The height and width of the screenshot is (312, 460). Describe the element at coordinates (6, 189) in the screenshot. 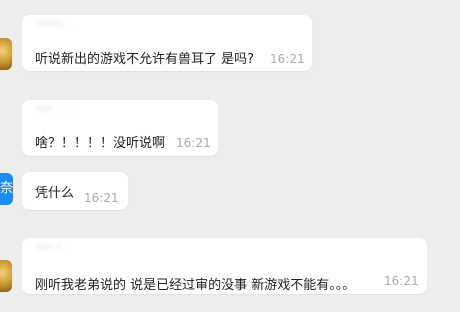

I see `user-avatar: 奈` at that location.